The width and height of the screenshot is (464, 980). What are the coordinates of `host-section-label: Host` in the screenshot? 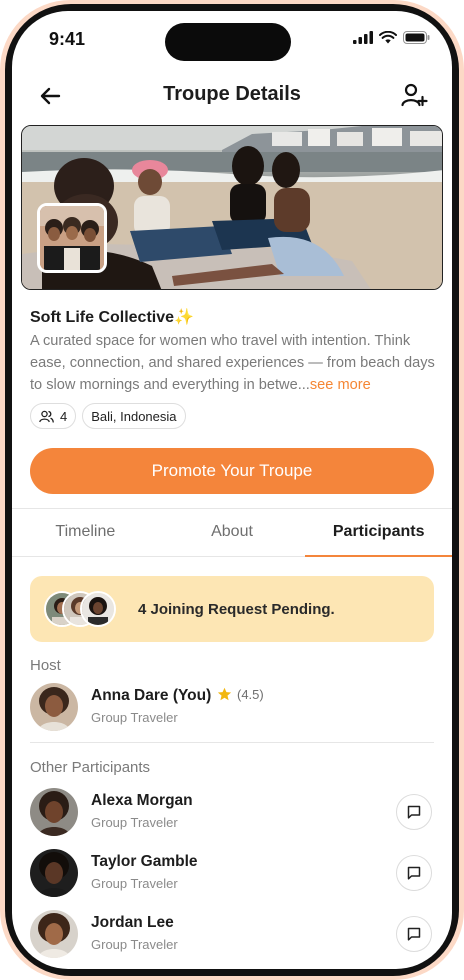 It's located at (45, 665).